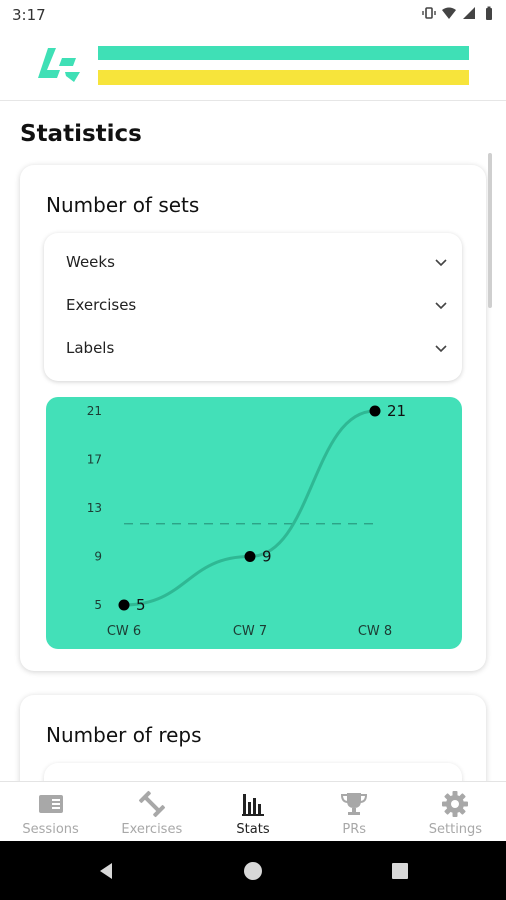 This screenshot has width=506, height=900. What do you see at coordinates (489, 13) in the screenshot?
I see `battery-icon` at bounding box center [489, 13].